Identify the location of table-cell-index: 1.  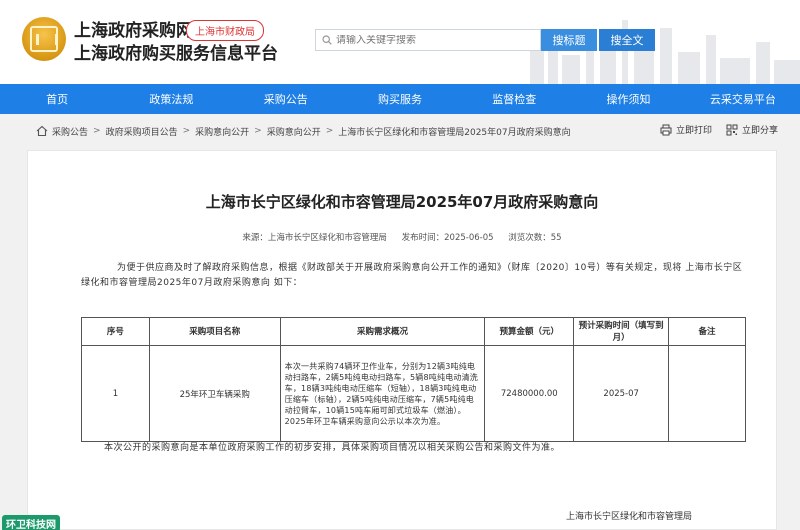
(115, 393).